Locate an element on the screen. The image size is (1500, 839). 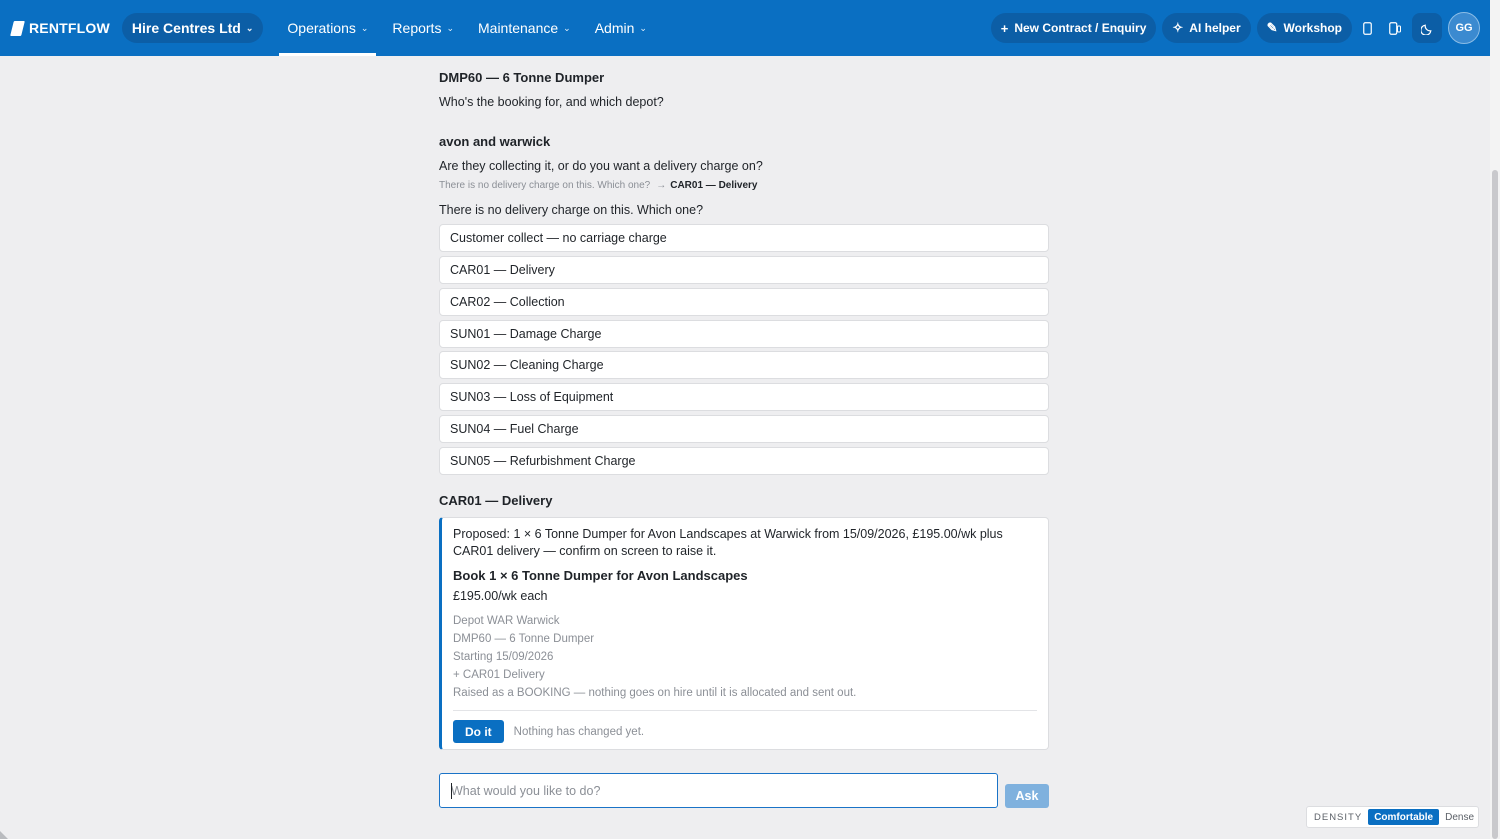
text-caret is located at coordinates (451, 790).